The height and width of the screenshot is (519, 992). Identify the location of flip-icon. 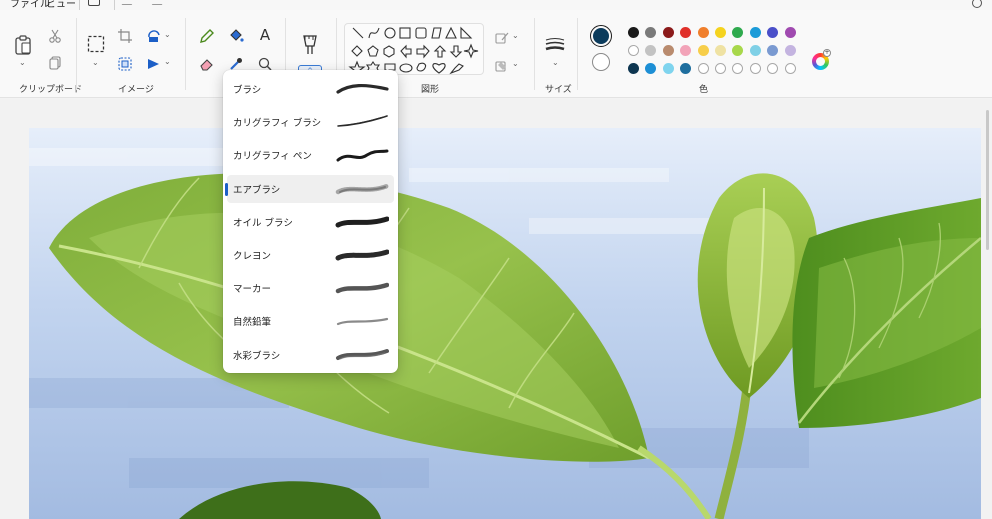
(154, 64).